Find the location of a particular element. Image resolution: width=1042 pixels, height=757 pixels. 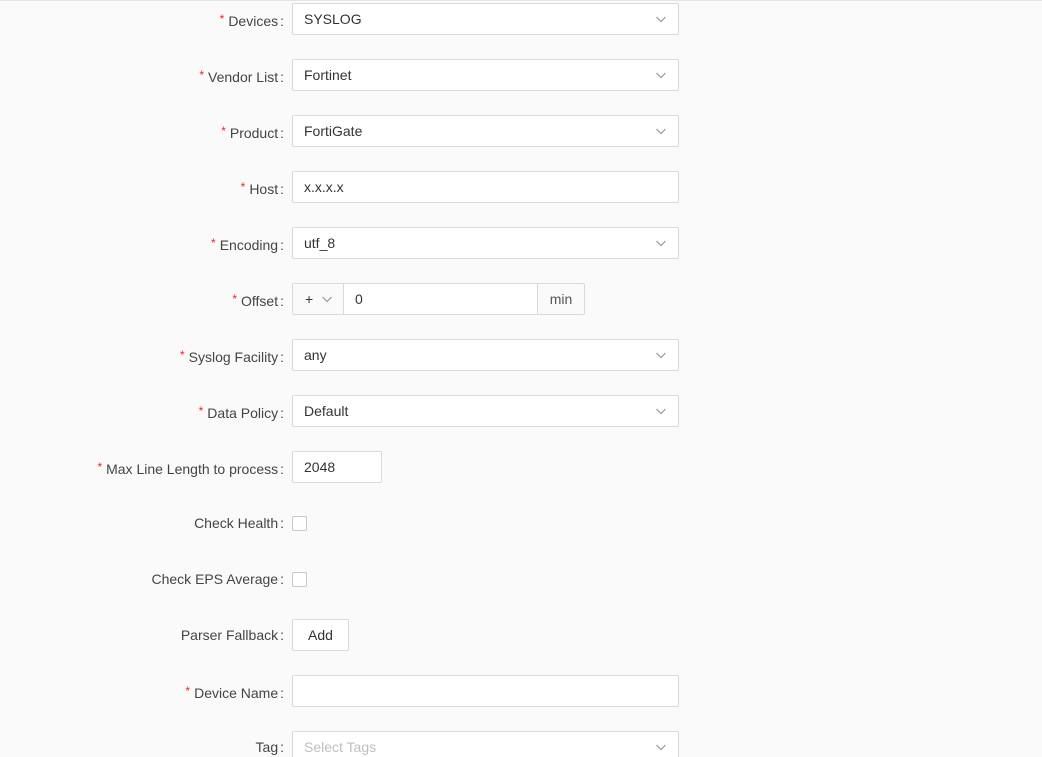

parser-fallback-label: Parser Fallback: is located at coordinates (232, 635).